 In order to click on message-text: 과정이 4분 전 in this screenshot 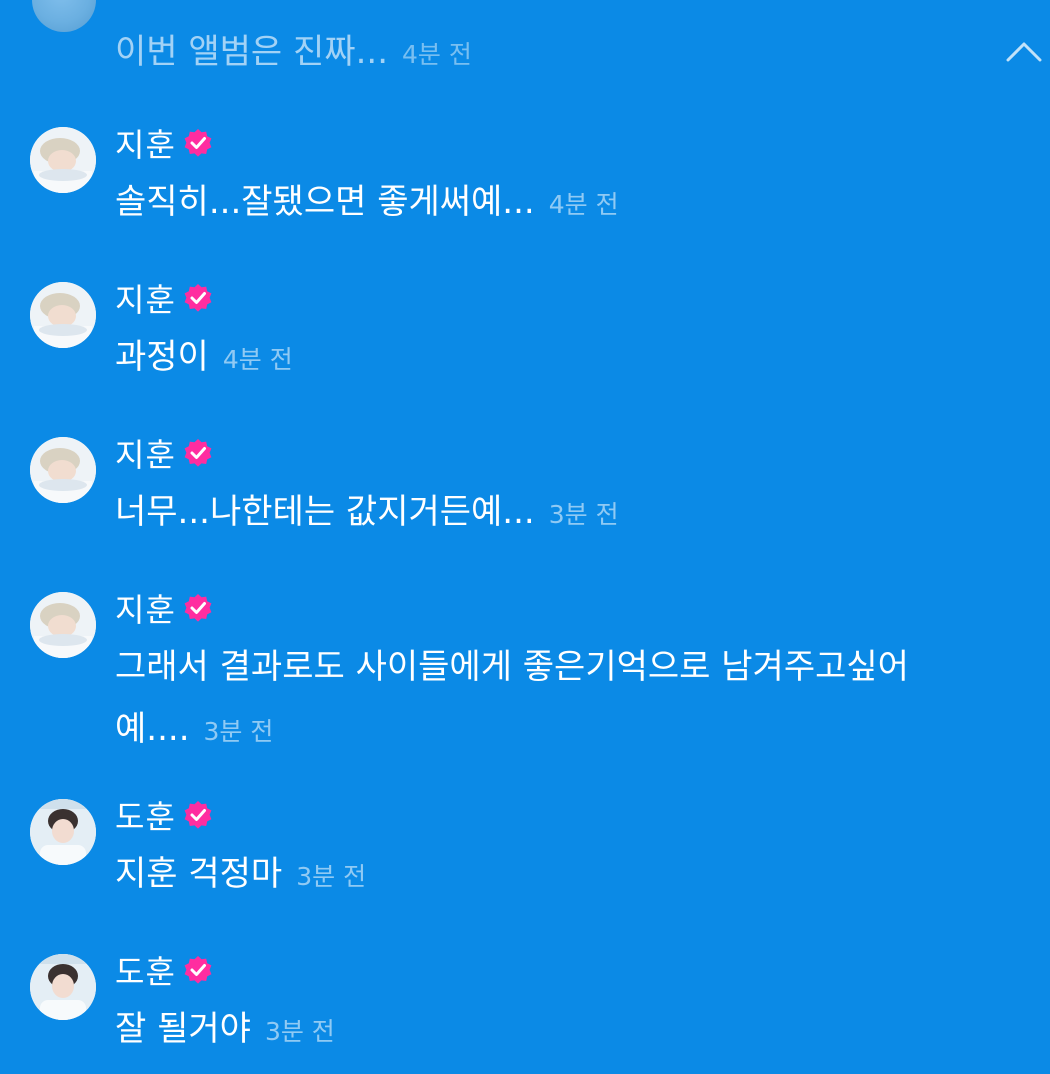, I will do `click(565, 358)`.